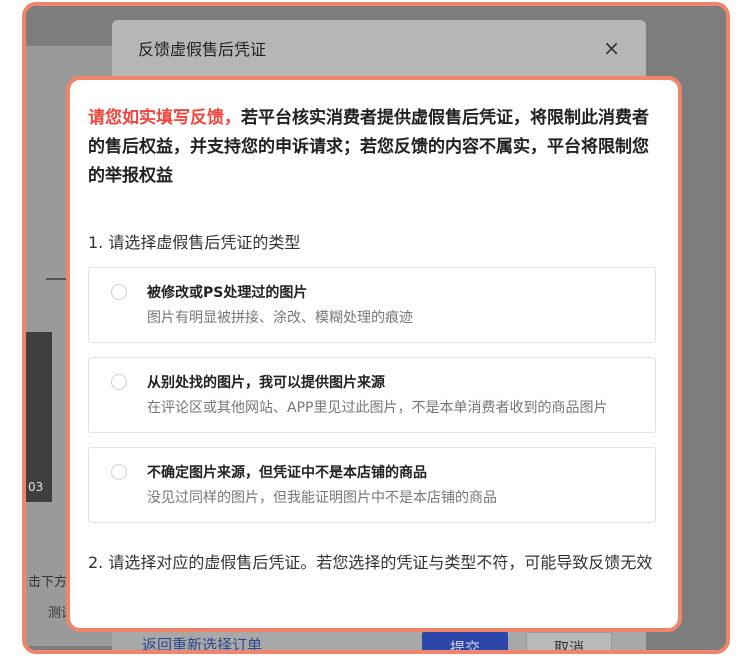 Image resolution: width=750 pixels, height=656 pixels. I want to click on option-title: 从别处找的图片，我可以提供图片来源, so click(266, 383).